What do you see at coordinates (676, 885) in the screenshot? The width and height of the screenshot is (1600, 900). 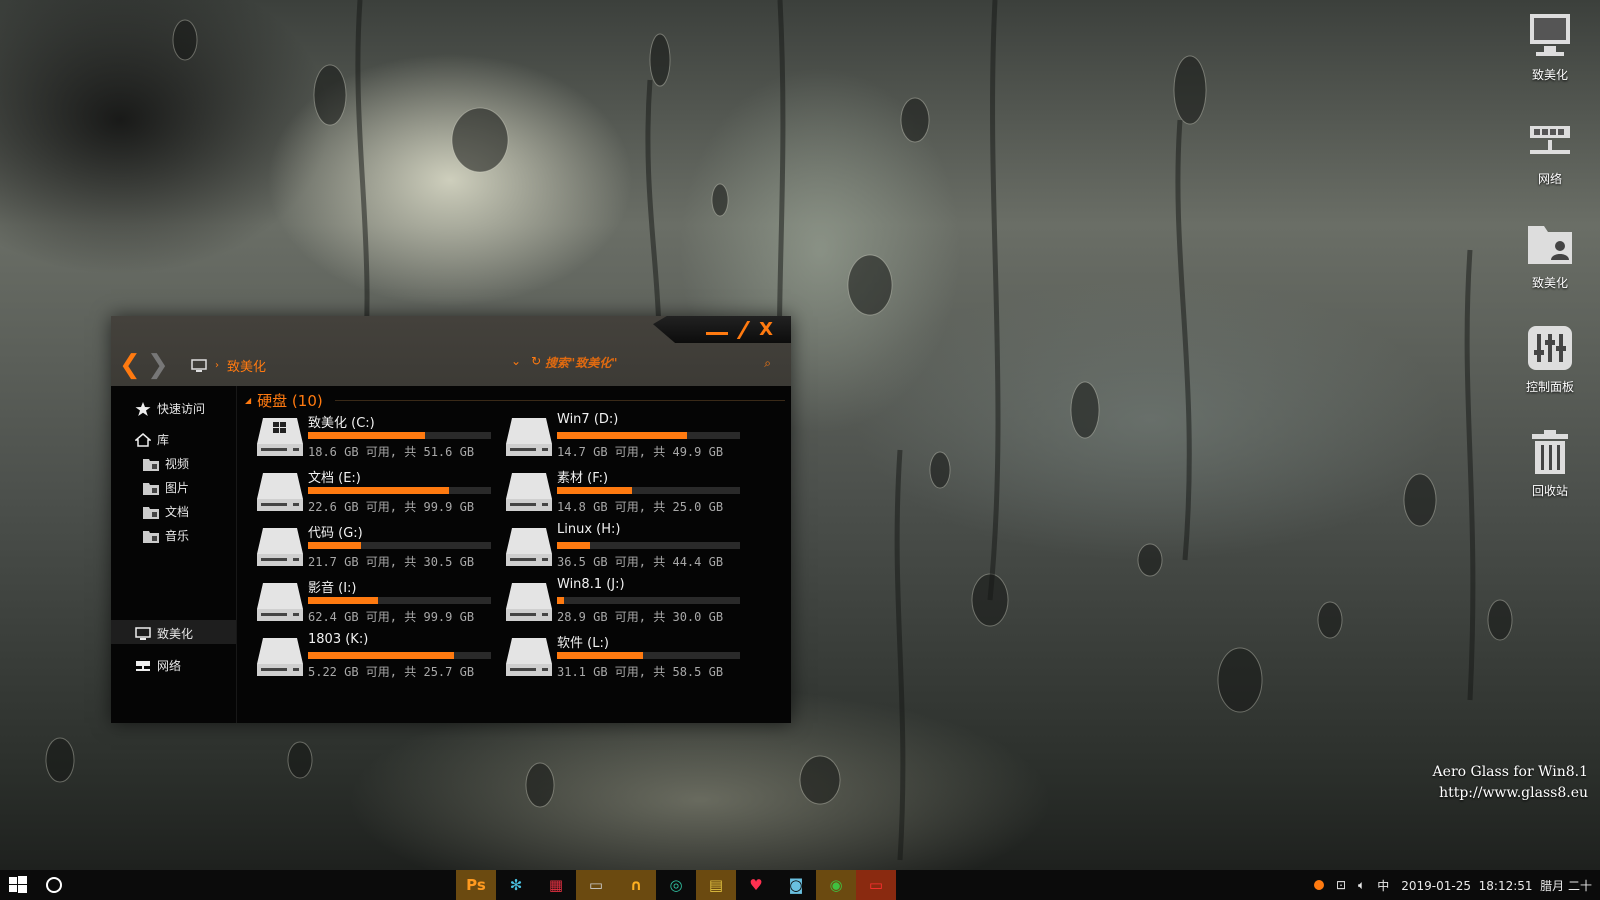 I see `recycle-app-icon: ◎` at bounding box center [676, 885].